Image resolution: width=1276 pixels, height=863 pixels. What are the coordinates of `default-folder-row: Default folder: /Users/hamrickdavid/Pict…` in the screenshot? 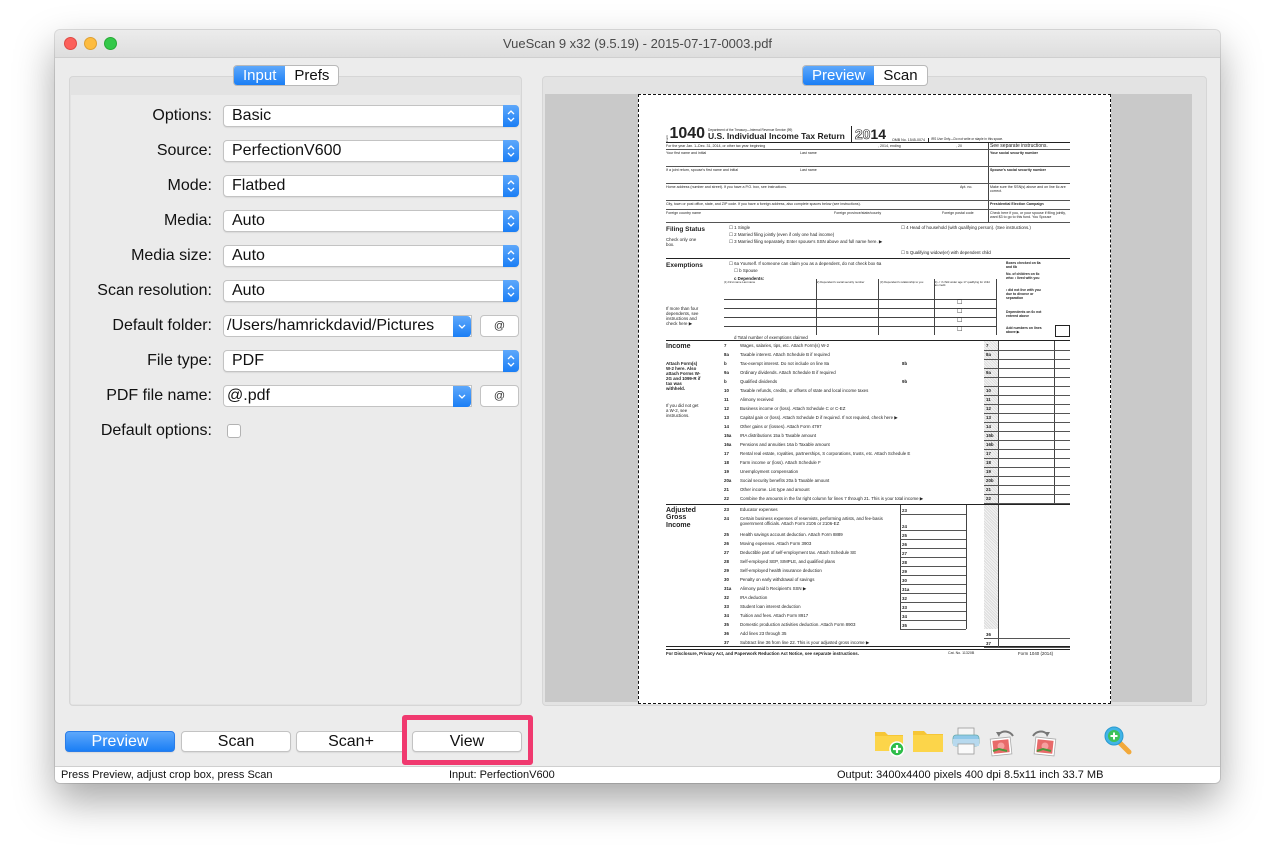 It's located at (297, 326).